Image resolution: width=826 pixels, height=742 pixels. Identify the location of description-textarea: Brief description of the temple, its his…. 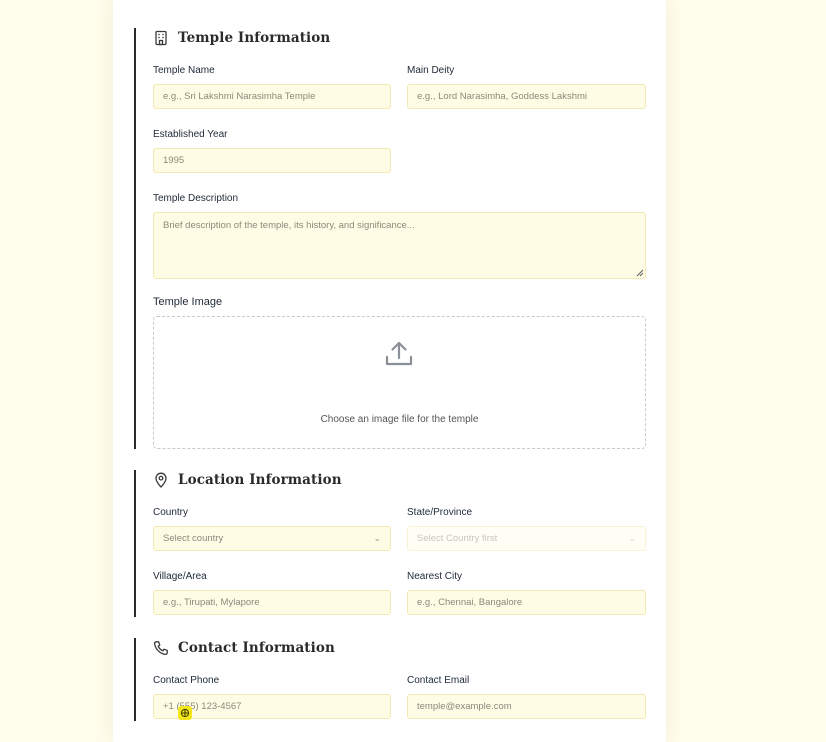
(399, 245).